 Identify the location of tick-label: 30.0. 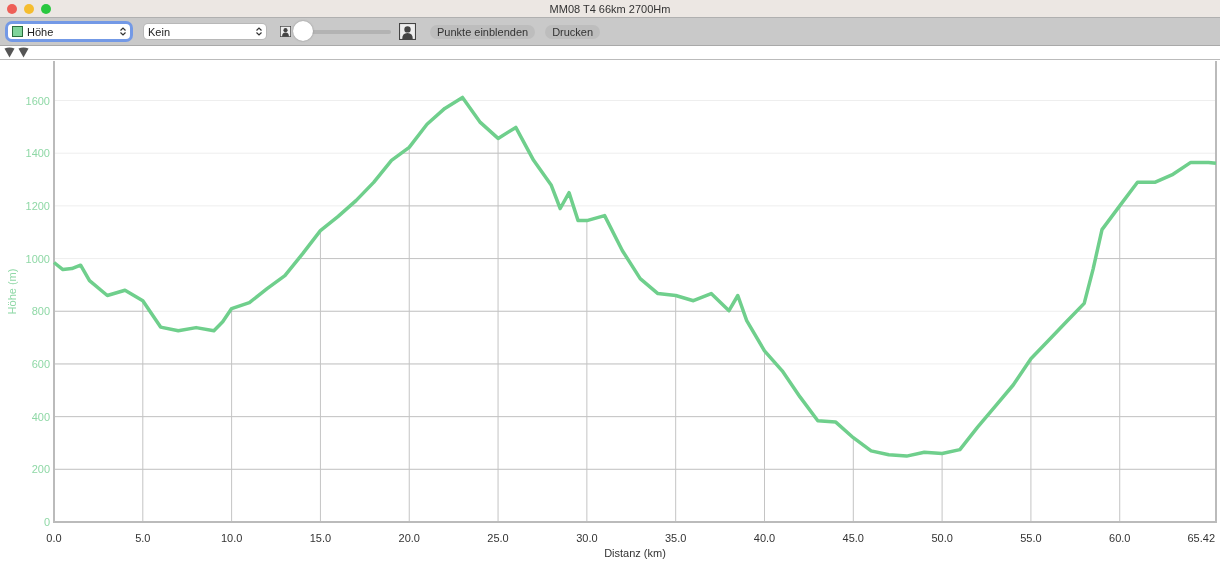
(587, 538).